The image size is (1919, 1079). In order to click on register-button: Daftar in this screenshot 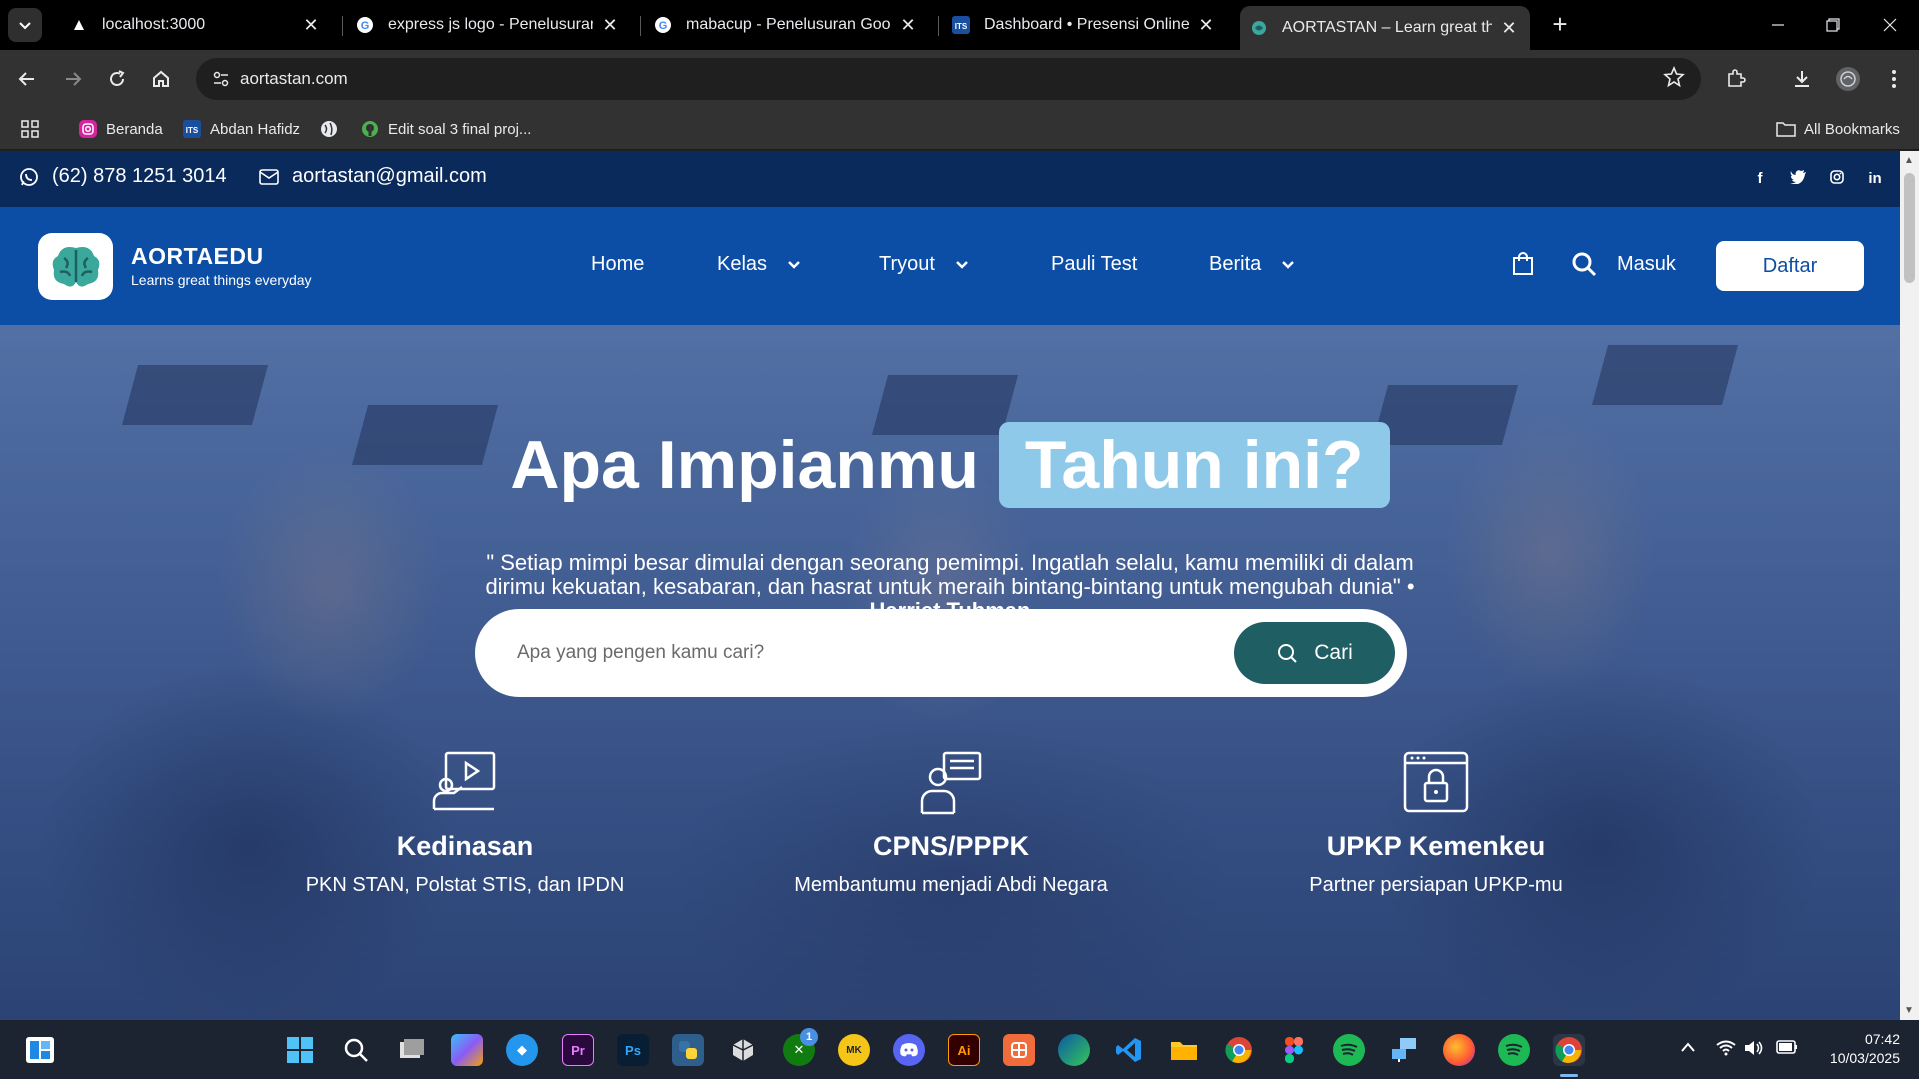, I will do `click(1790, 266)`.